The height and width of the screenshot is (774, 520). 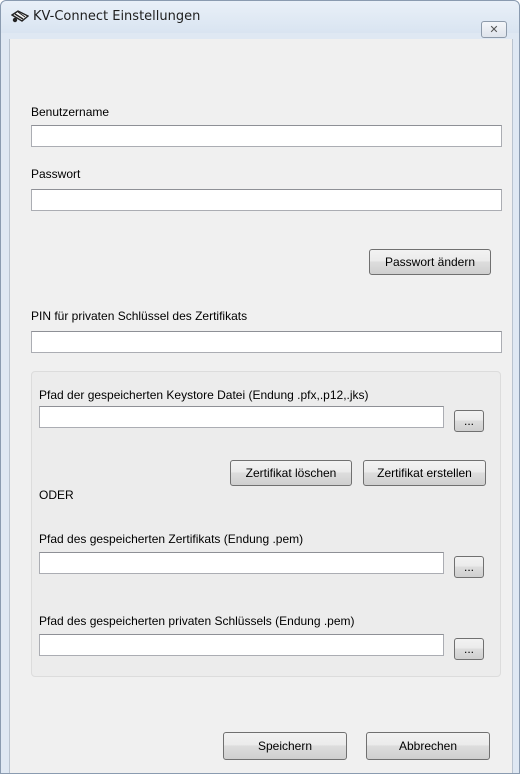 What do you see at coordinates (117, 16) in the screenshot?
I see `window-title: KV-Connect Einstellungen` at bounding box center [117, 16].